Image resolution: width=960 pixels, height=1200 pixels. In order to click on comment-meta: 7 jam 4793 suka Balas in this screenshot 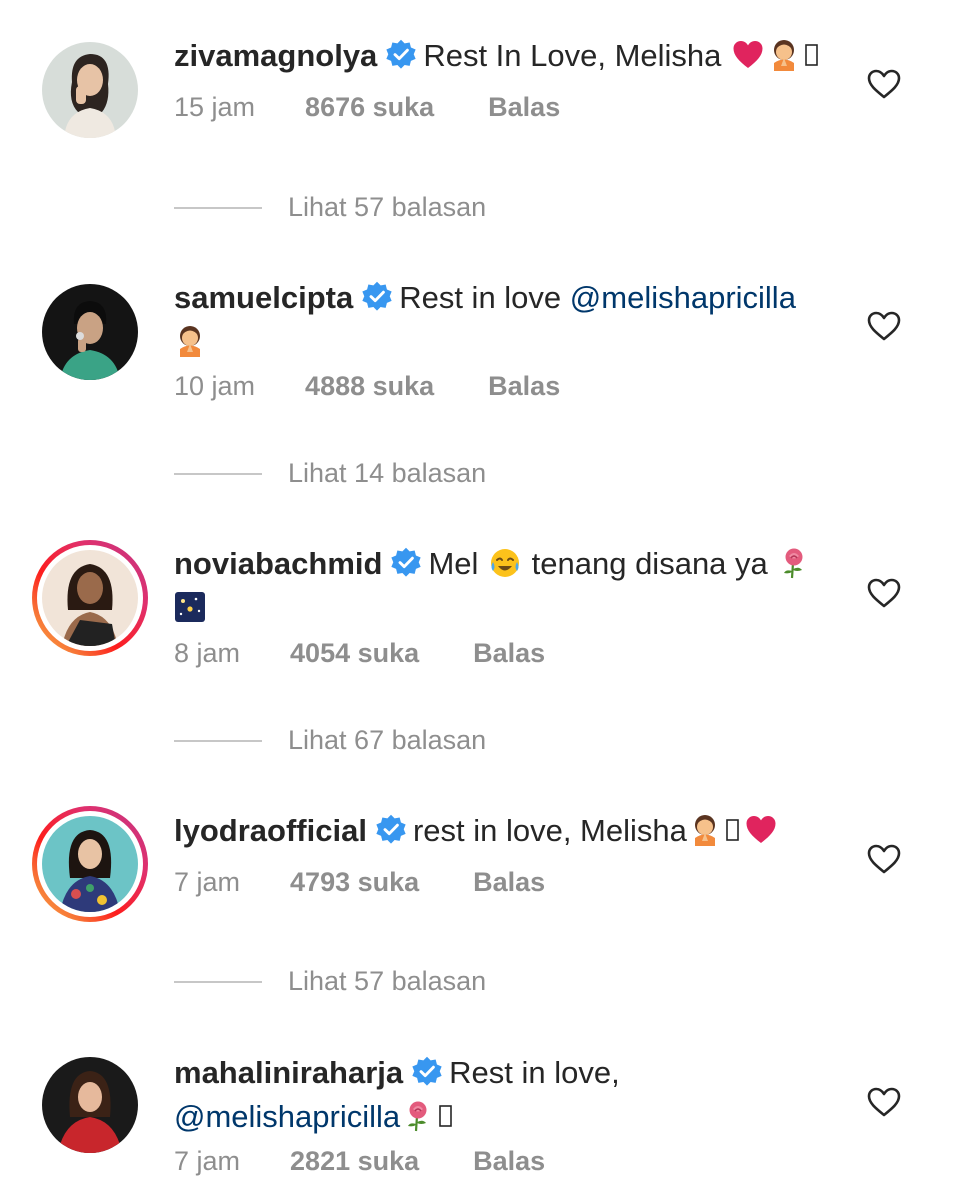, I will do `click(359, 882)`.